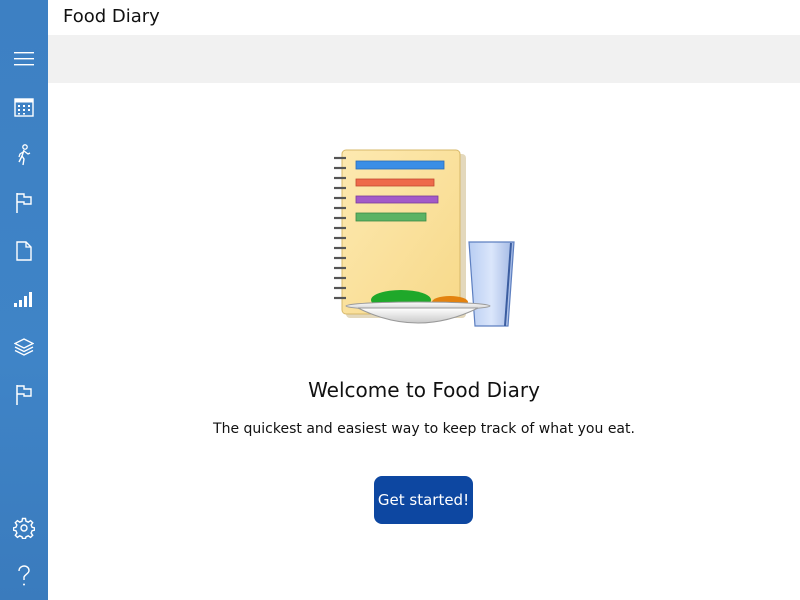  What do you see at coordinates (424, 390) in the screenshot?
I see `welcome-title: Welcome to Food Diary` at bounding box center [424, 390].